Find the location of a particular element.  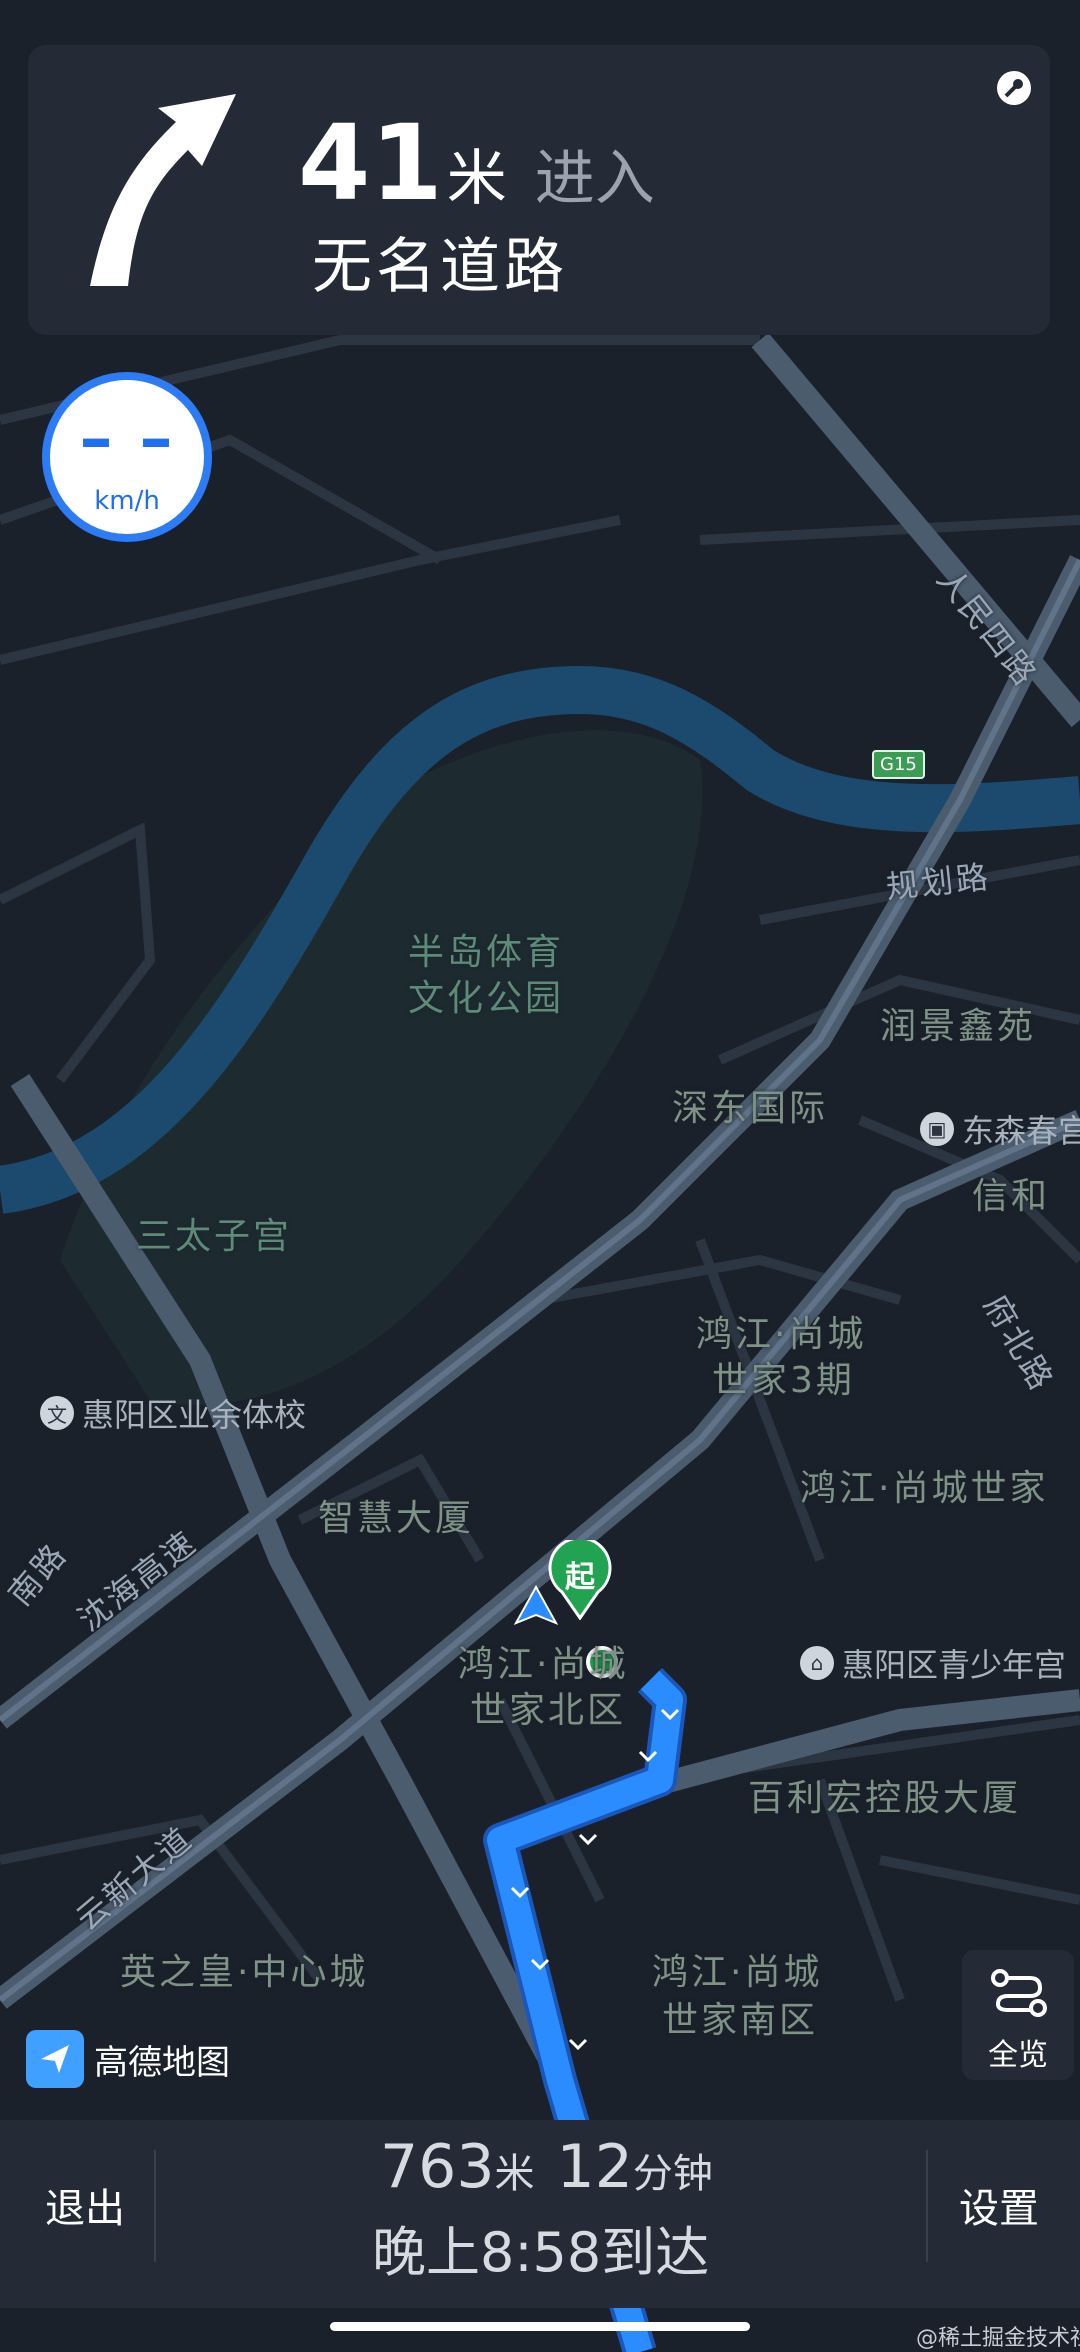

turn-distance-unit: 米 is located at coordinates (476, 179).